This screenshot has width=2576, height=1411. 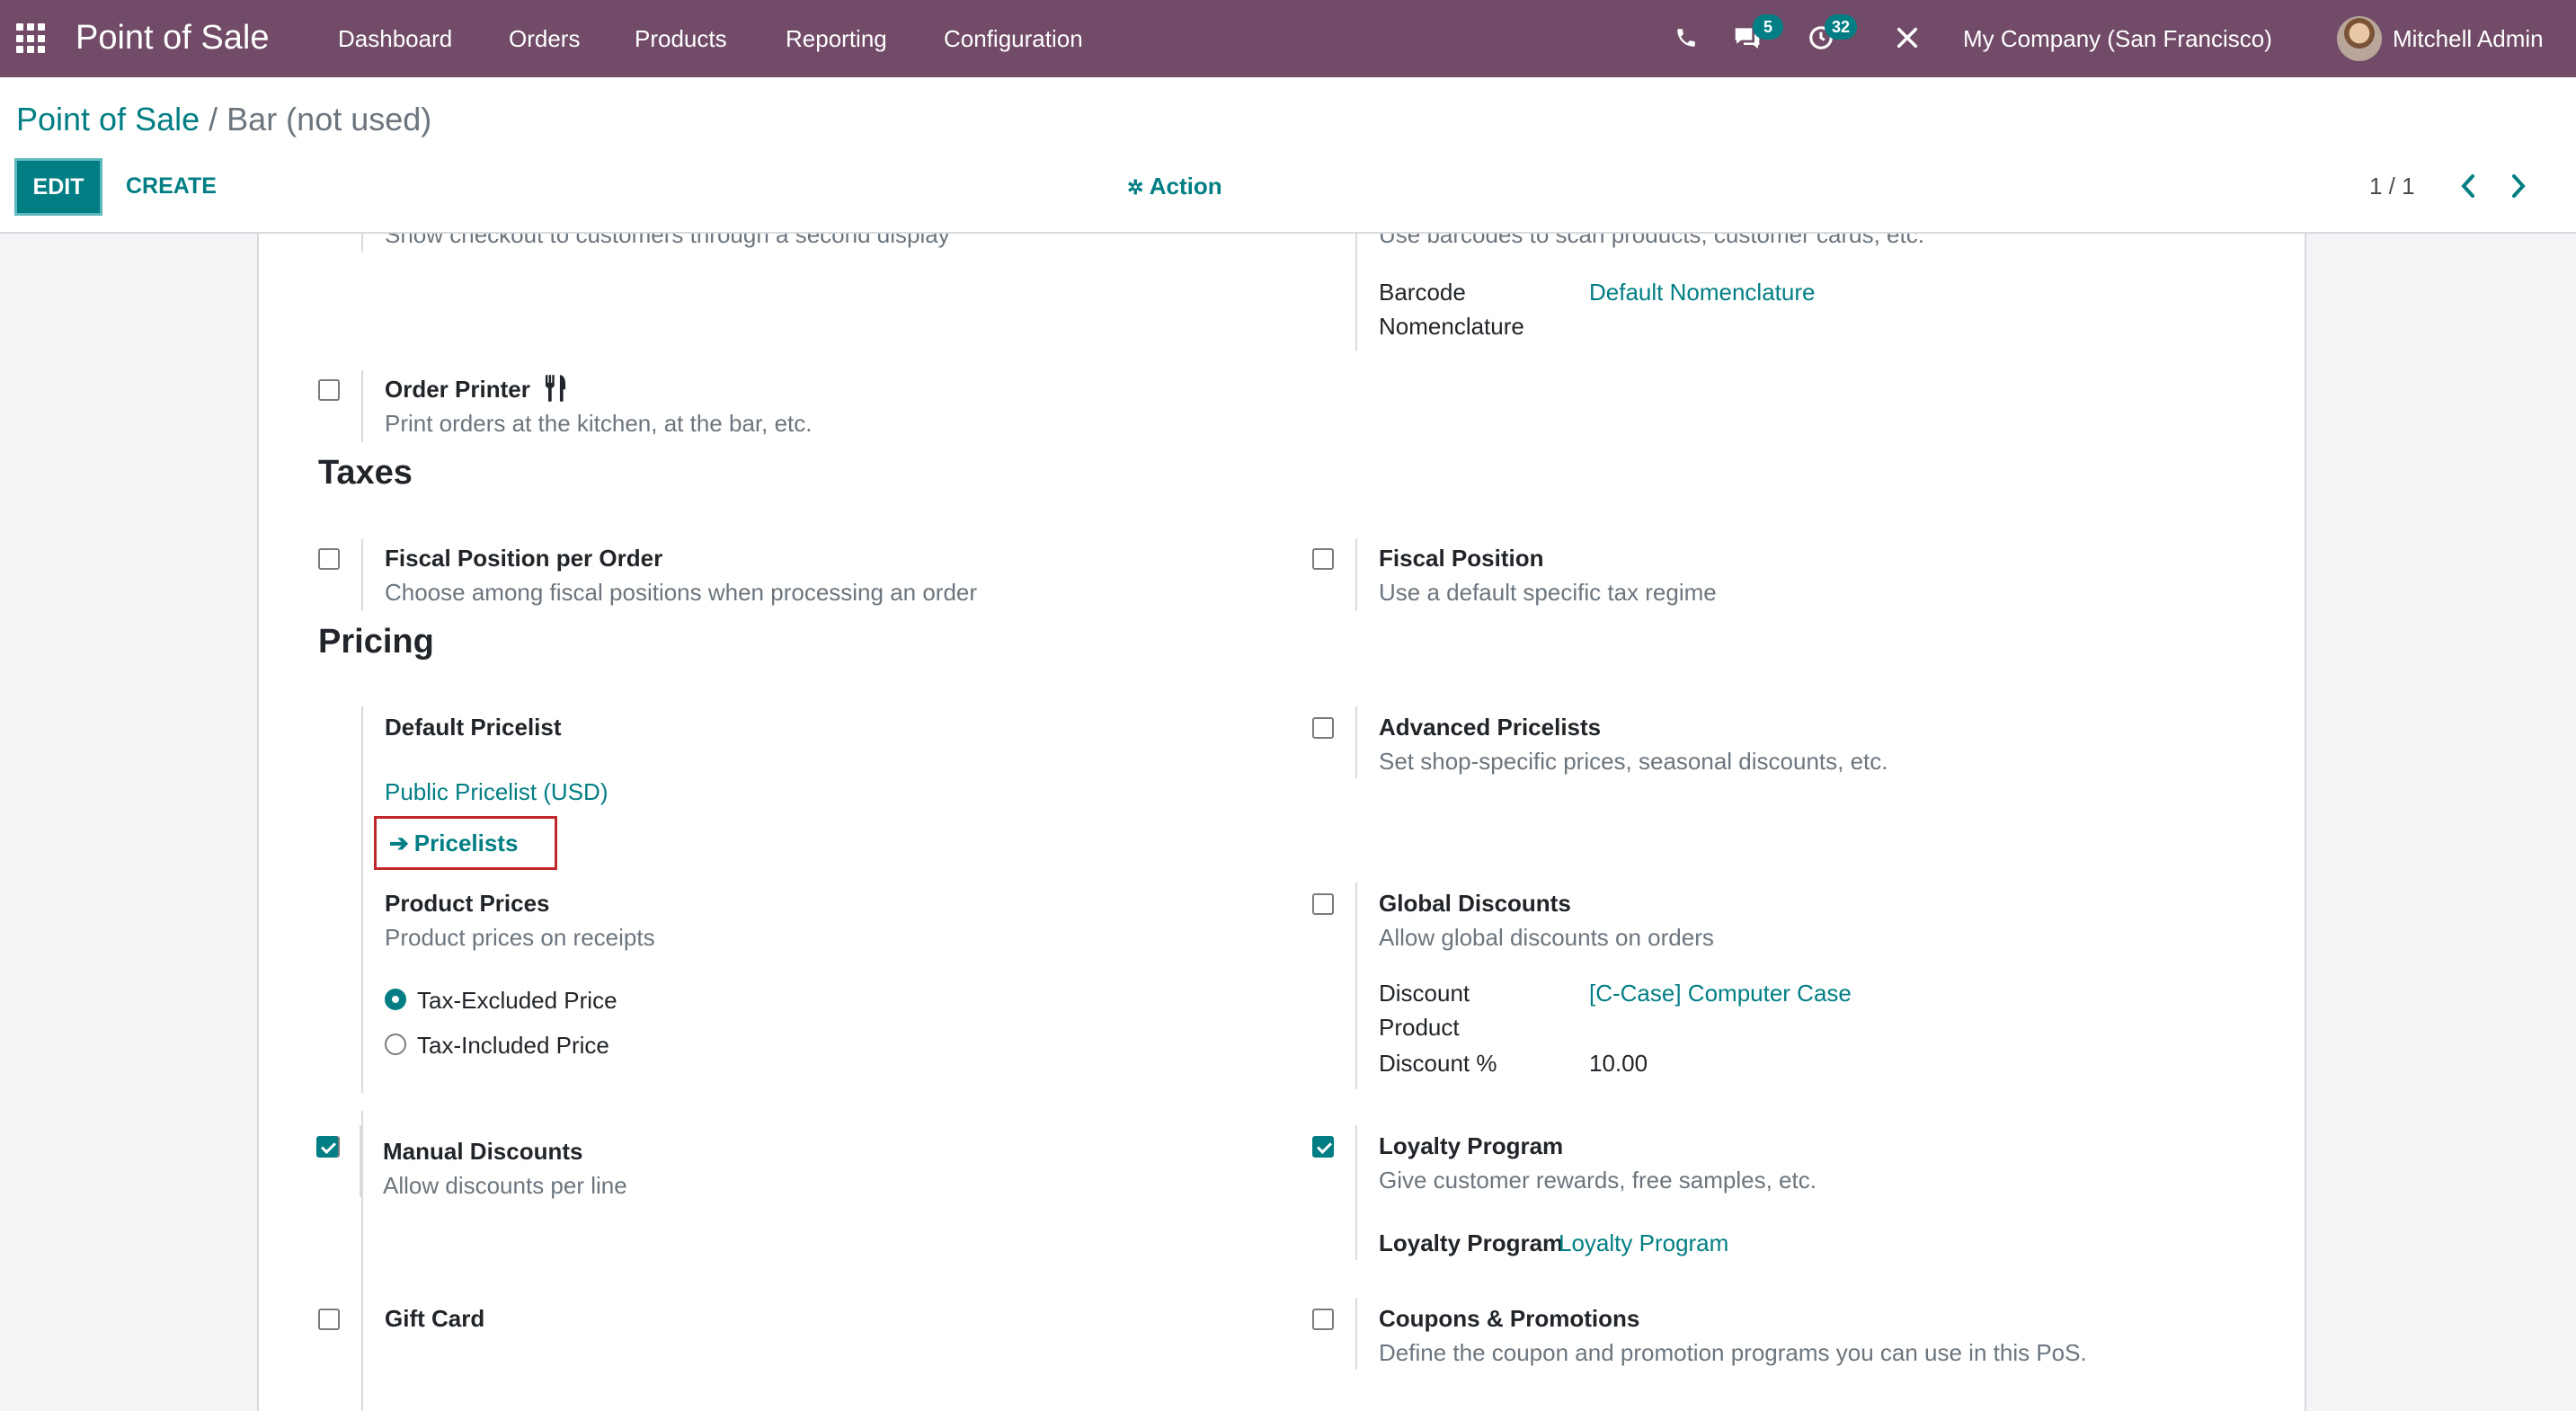 I want to click on menu-dashboard: Dashboard, so click(x=395, y=38).